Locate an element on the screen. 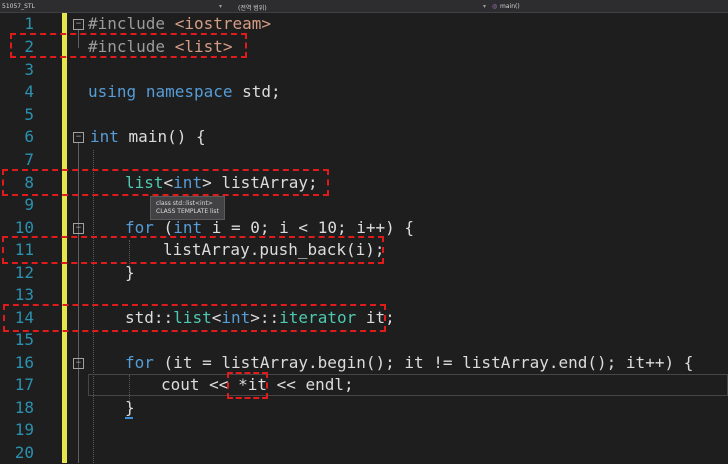  code-line-4: using namespace std; is located at coordinates (184, 92).